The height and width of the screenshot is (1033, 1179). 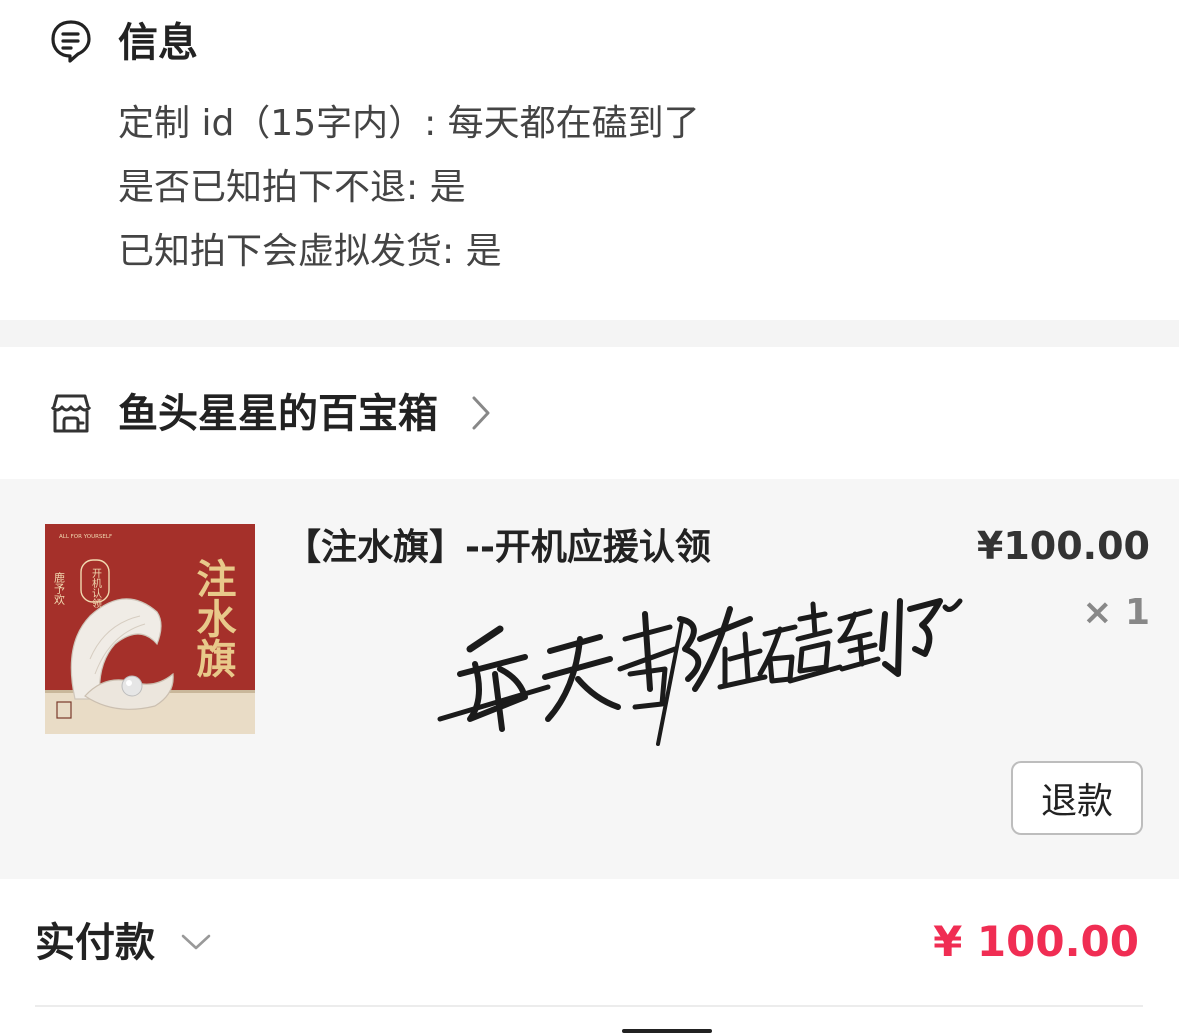 What do you see at coordinates (278, 414) in the screenshot?
I see `shop-name: 鱼头星星的百宝箱` at bounding box center [278, 414].